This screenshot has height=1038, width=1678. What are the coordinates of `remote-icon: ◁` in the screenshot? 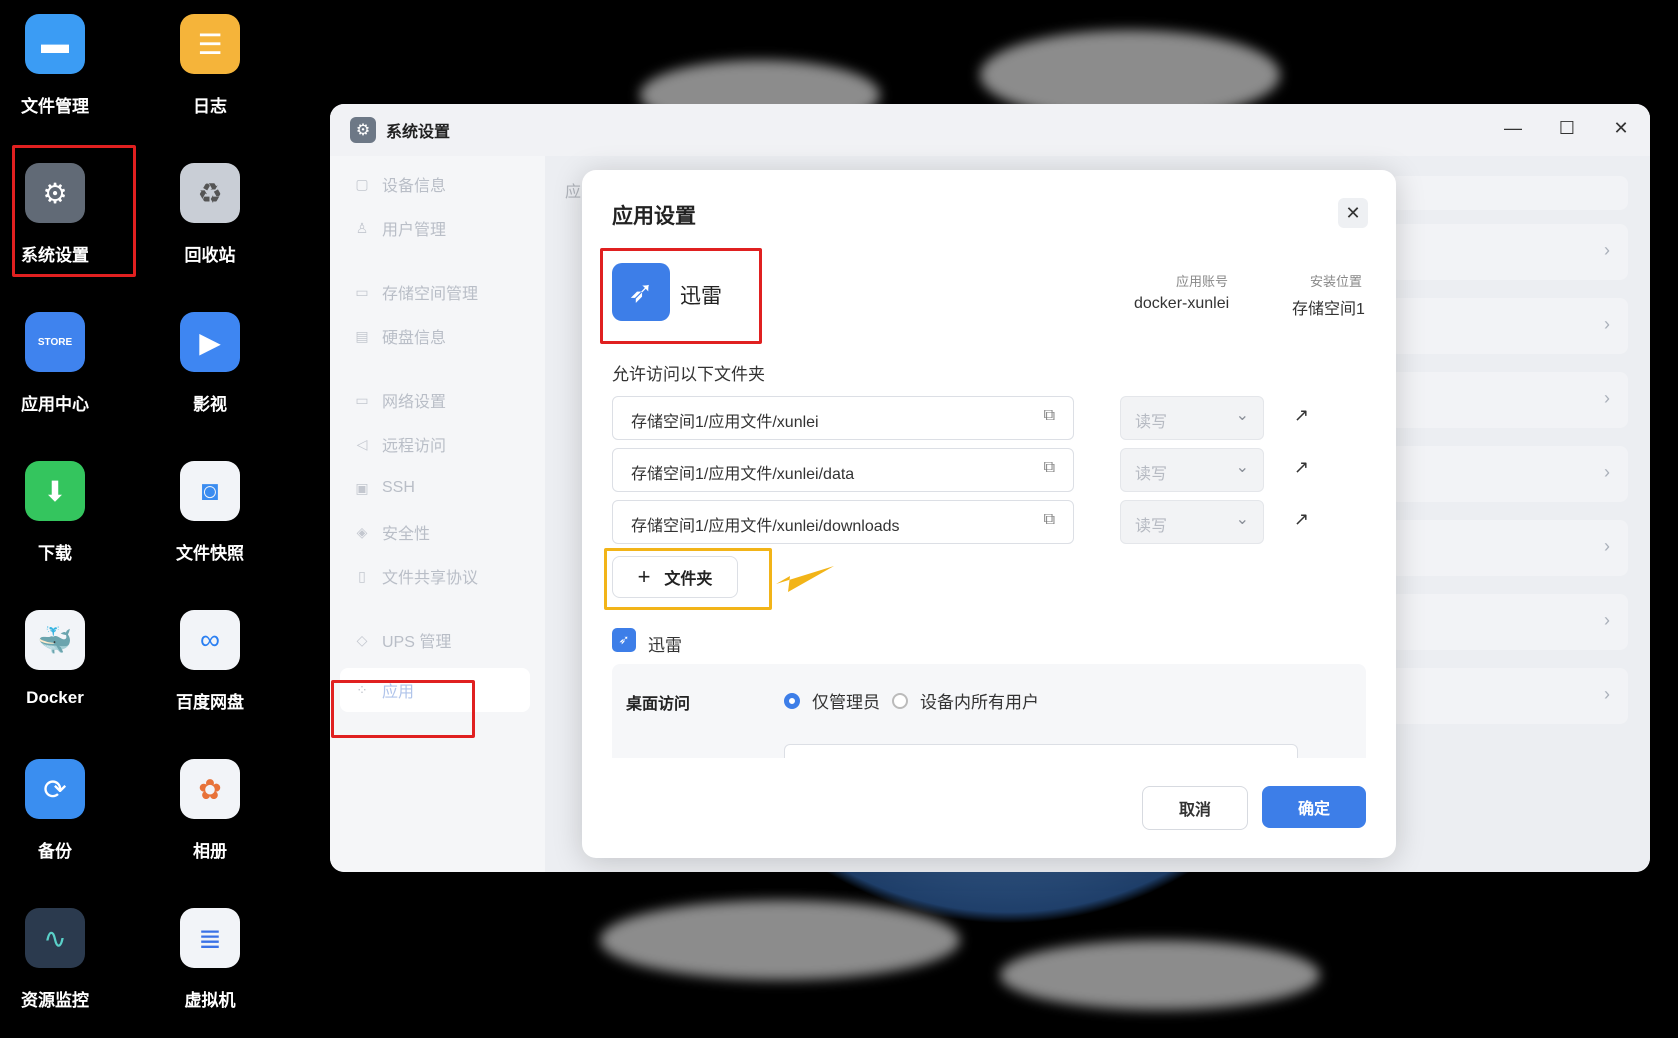 It's located at (362, 443).